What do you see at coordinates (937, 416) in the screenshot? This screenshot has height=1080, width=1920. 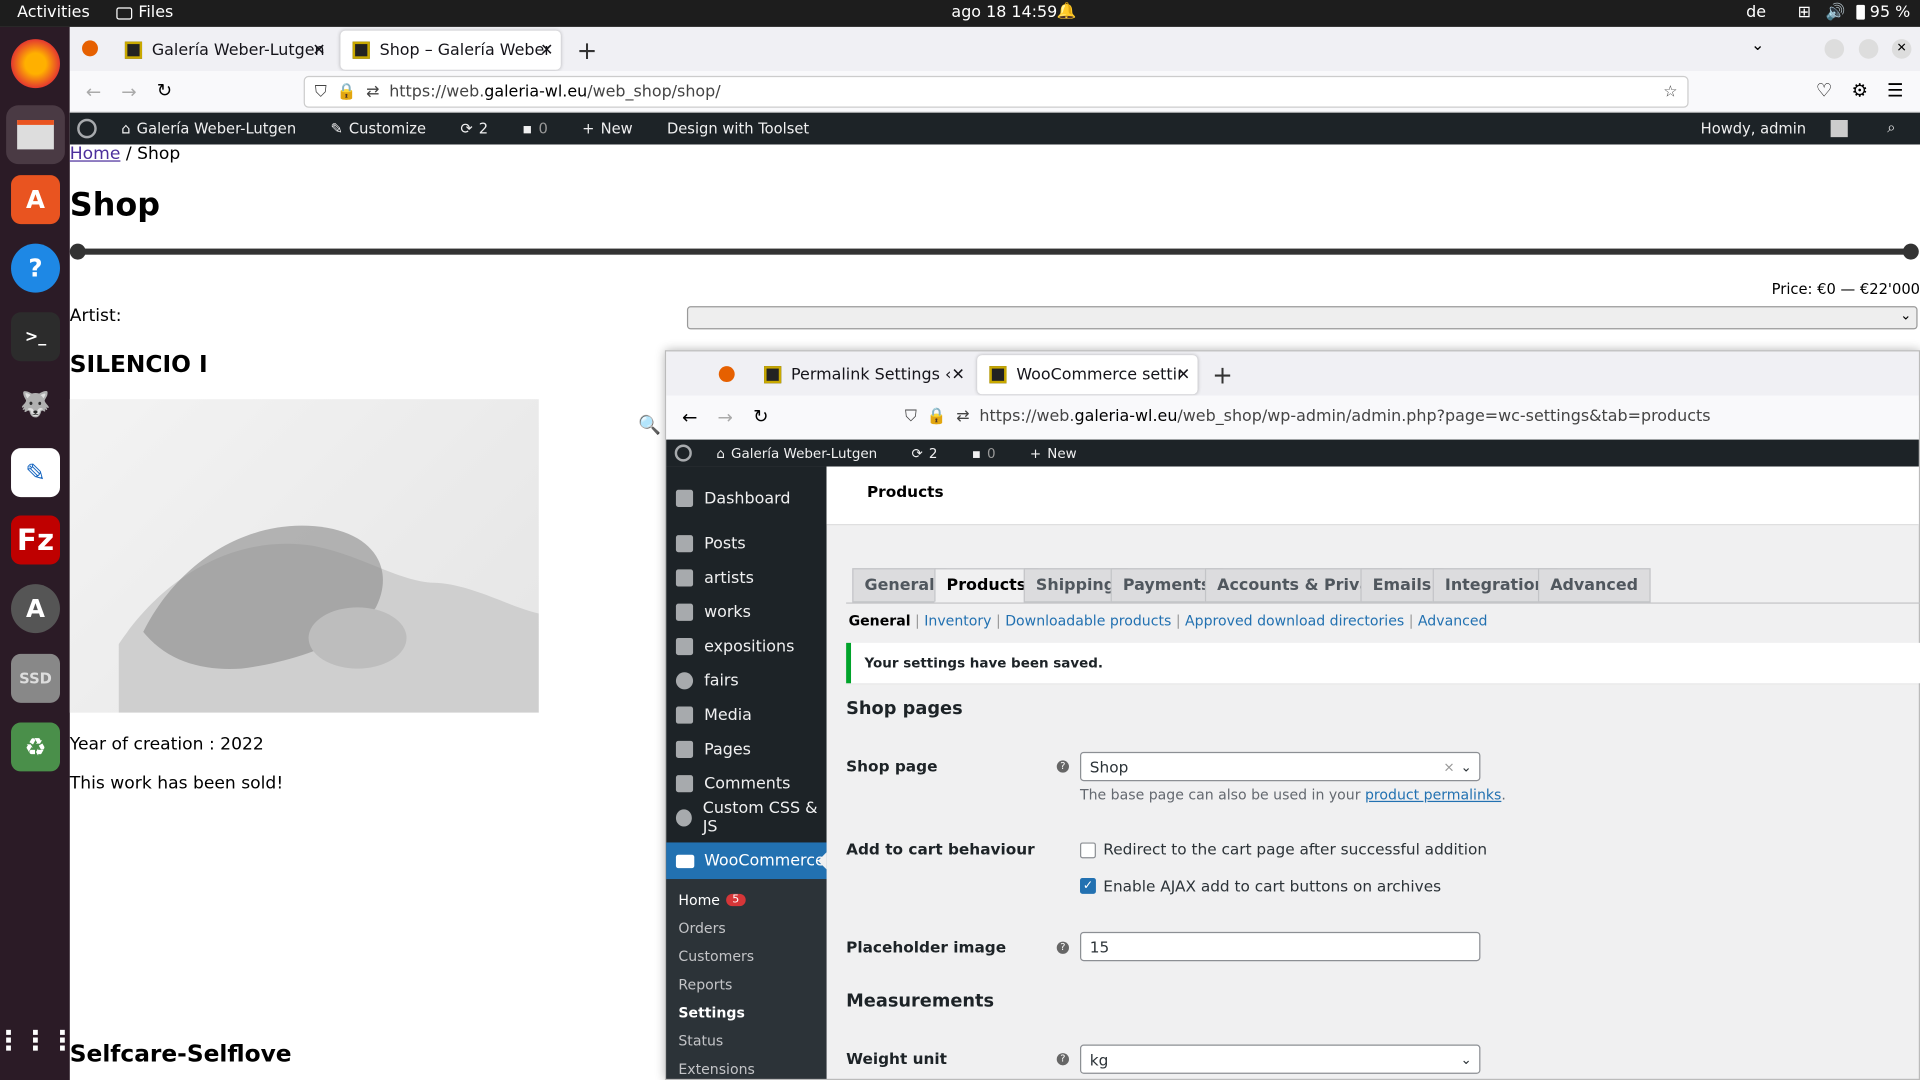 I see `lock-icon: 🔒` at bounding box center [937, 416].